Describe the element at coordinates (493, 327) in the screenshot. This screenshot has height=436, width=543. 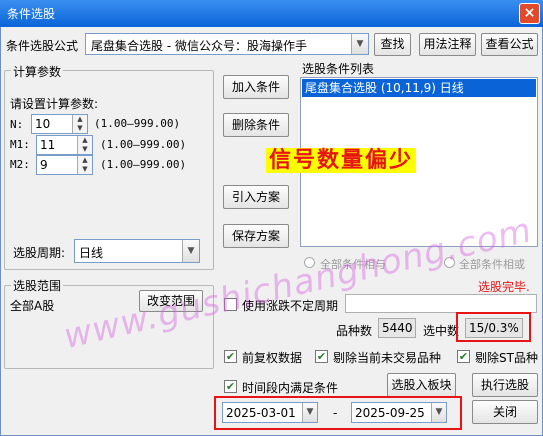
I see `selected-highlight-box` at that location.